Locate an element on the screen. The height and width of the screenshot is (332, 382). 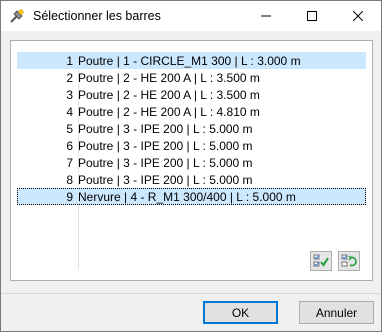
item-number: 2 is located at coordinates (69, 77).